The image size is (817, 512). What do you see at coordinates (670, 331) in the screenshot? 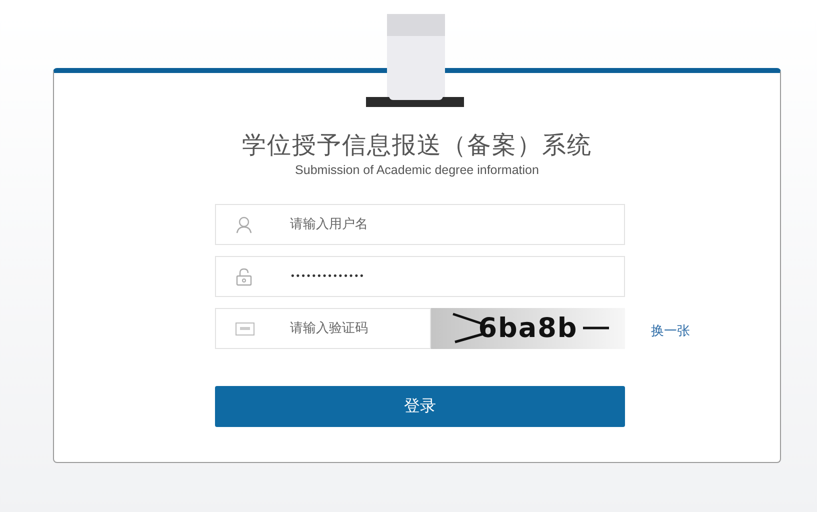
I see `refresh-captcha-link: 换一张` at bounding box center [670, 331].